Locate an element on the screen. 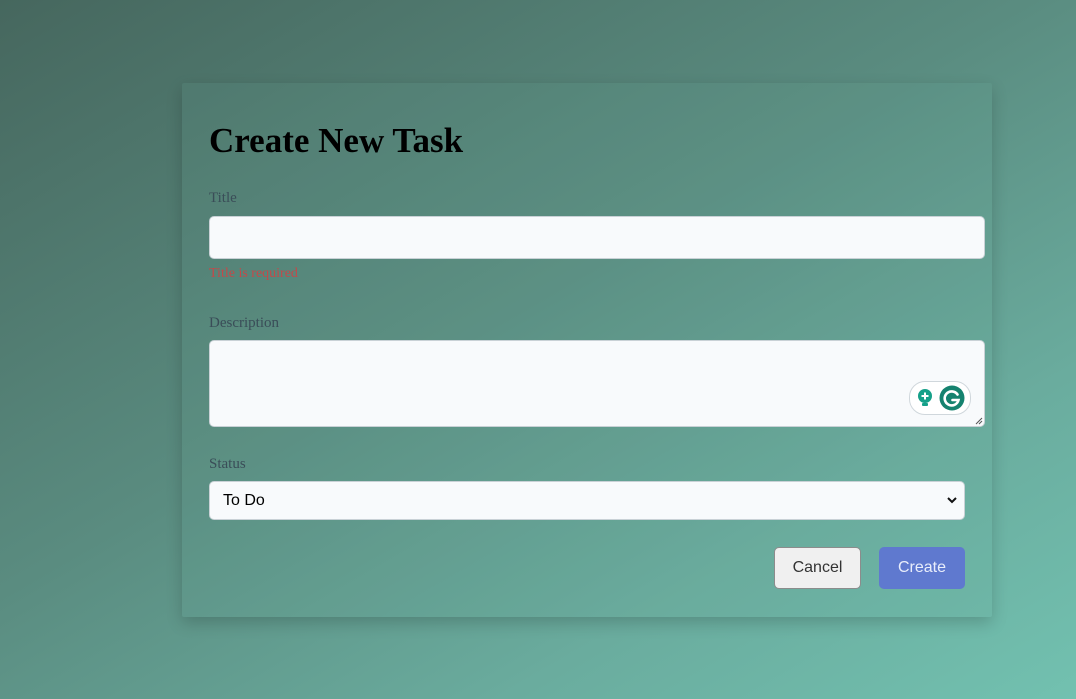 The width and height of the screenshot is (1076, 699). resize-handle-icon is located at coordinates (979, 421).